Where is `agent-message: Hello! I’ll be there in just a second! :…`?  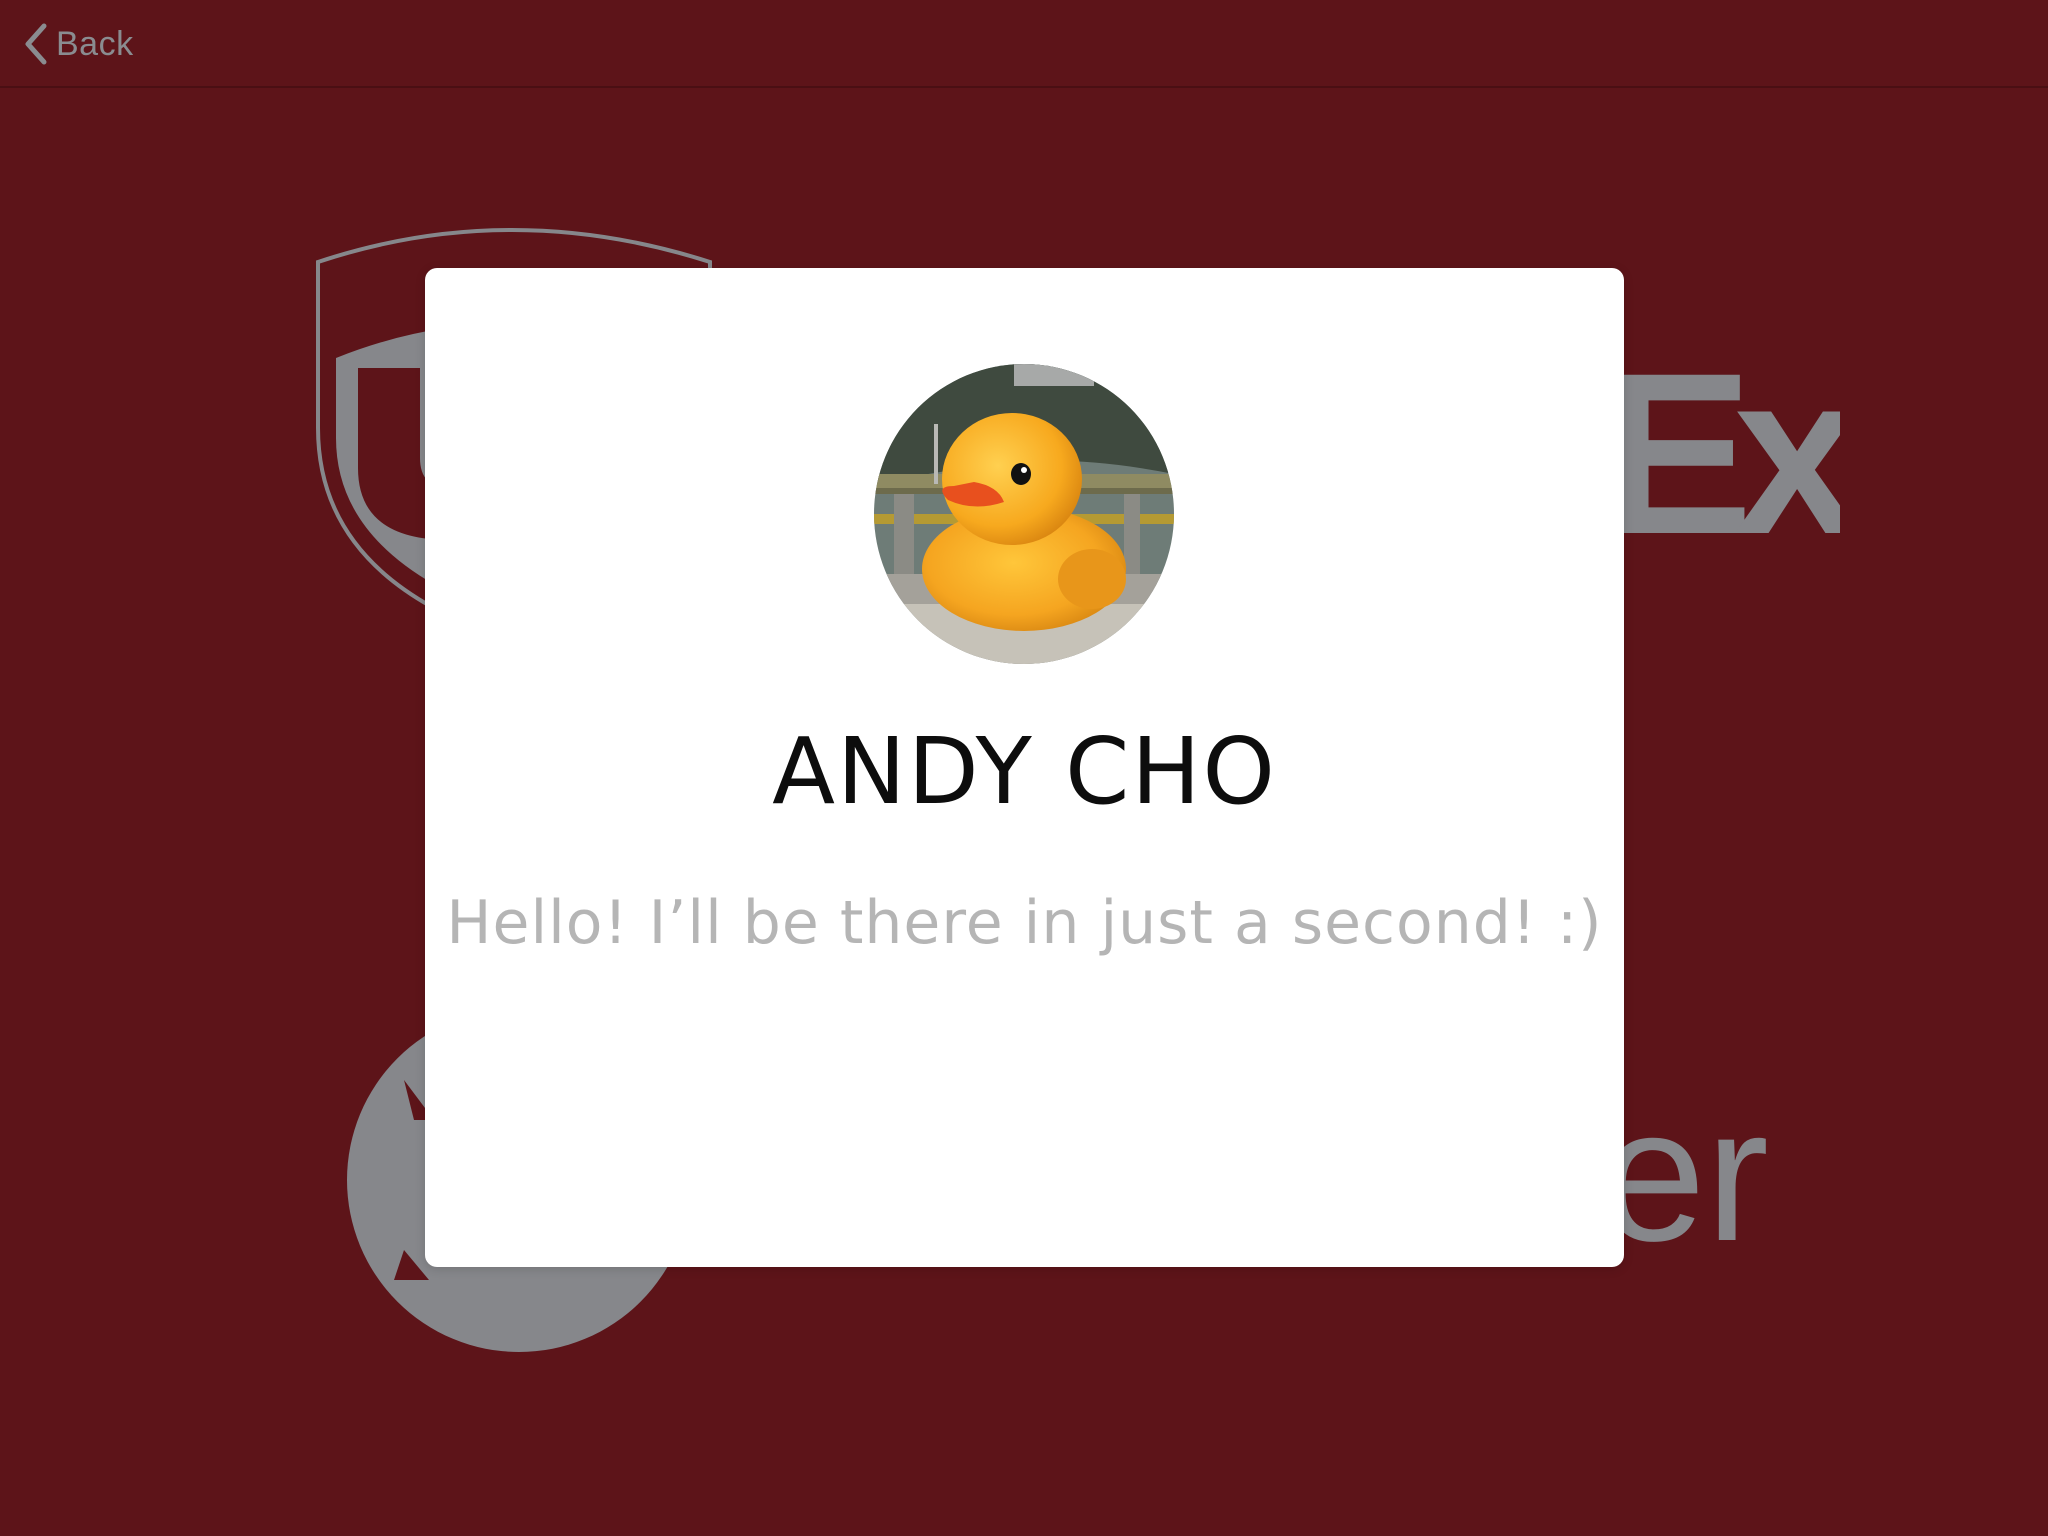
agent-message: Hello! I’ll be there in just a second! :… is located at coordinates (1024, 923).